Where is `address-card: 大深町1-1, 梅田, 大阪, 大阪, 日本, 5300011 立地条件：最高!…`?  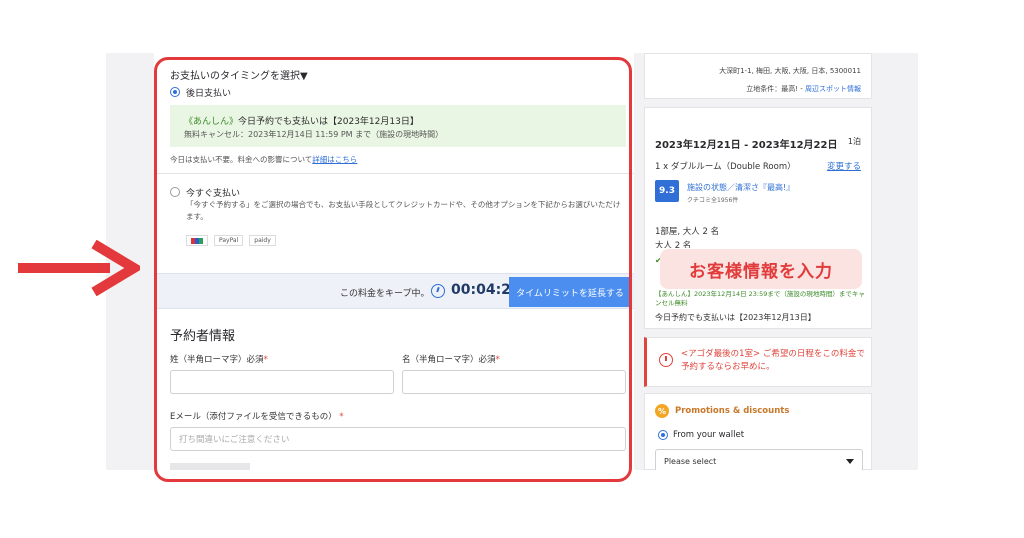 address-card: 大深町1-1, 梅田, 大阪, 大阪, 日本, 5300011 立地条件：最高!… is located at coordinates (758, 76).